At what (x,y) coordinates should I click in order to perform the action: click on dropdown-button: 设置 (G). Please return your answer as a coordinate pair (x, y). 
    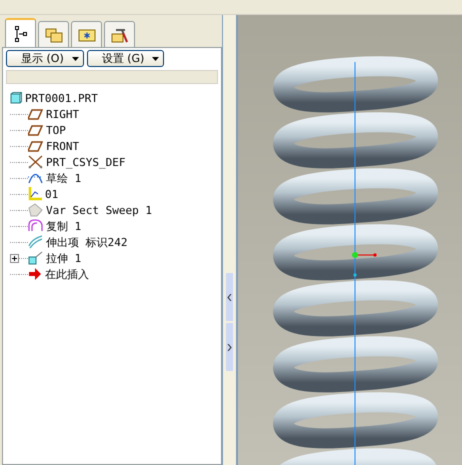
    Looking at the image, I should click on (125, 58).